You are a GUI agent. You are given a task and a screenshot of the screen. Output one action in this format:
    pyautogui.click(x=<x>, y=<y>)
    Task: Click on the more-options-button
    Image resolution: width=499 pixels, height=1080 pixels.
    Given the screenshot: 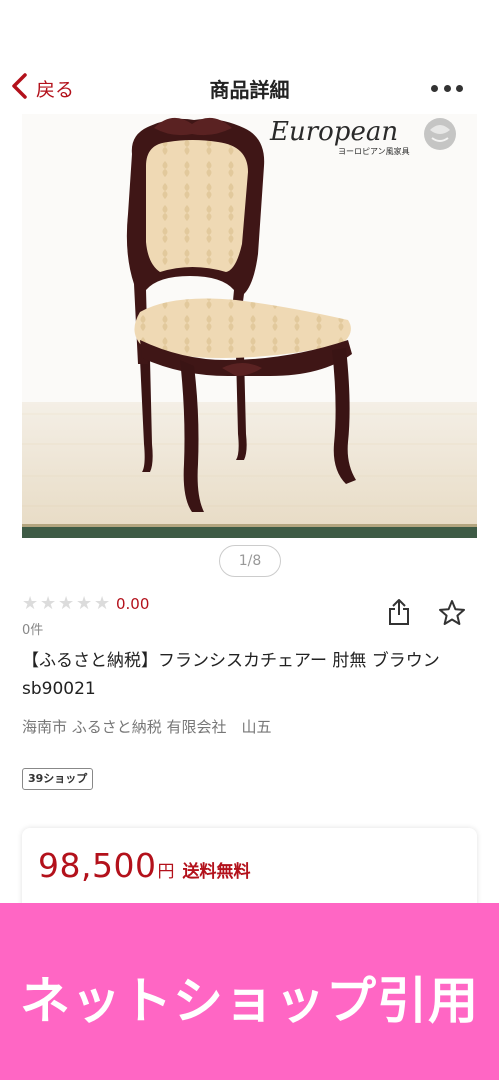 What is the action you would take?
    pyautogui.click(x=447, y=88)
    